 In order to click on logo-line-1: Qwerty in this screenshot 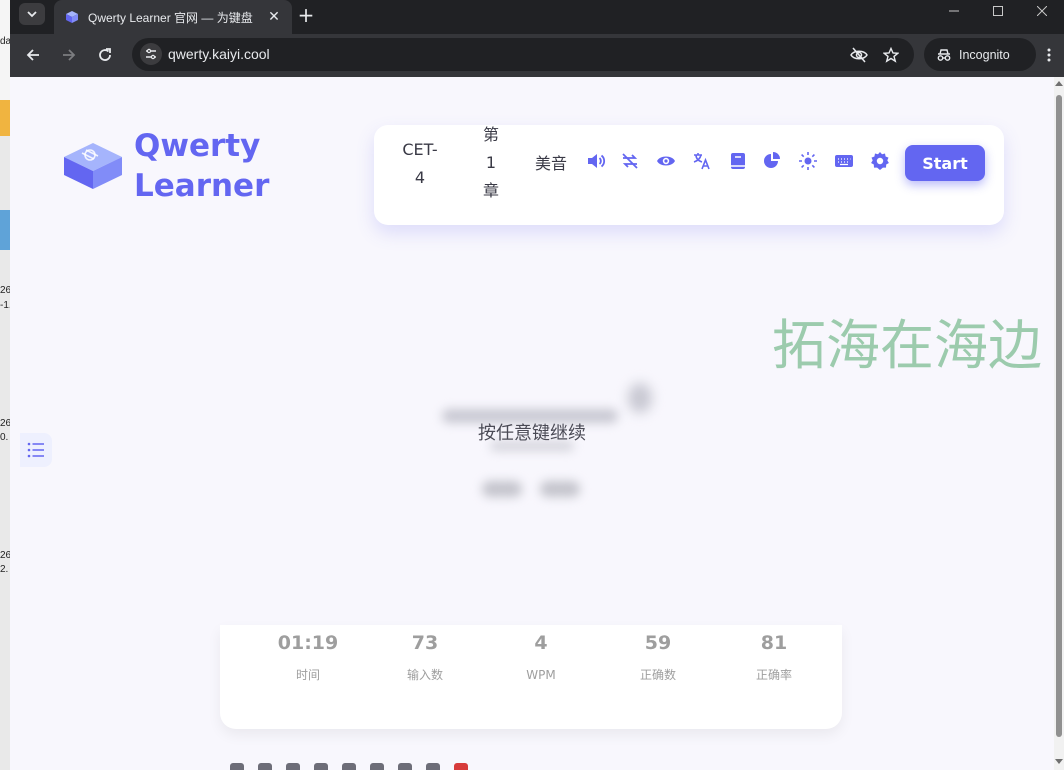, I will do `click(197, 146)`.